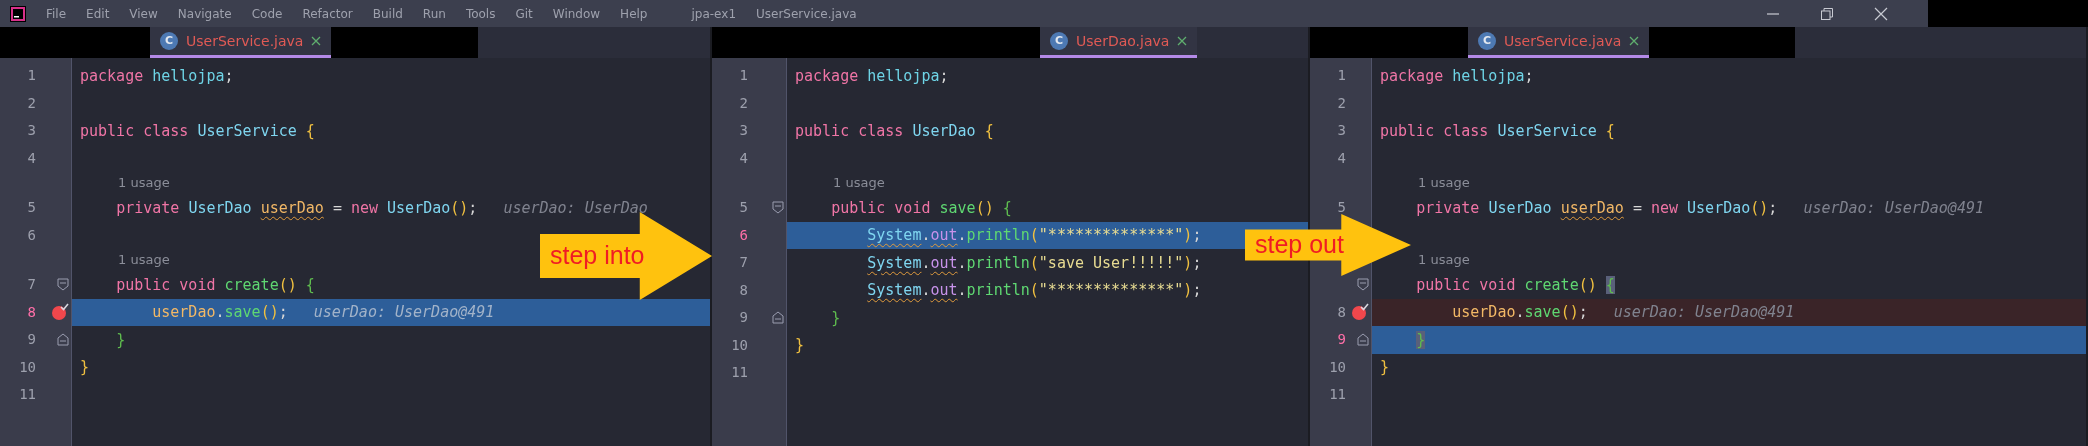 The width and height of the screenshot is (2088, 446). What do you see at coordinates (98, 13) in the screenshot?
I see `menu-item: Edit` at bounding box center [98, 13].